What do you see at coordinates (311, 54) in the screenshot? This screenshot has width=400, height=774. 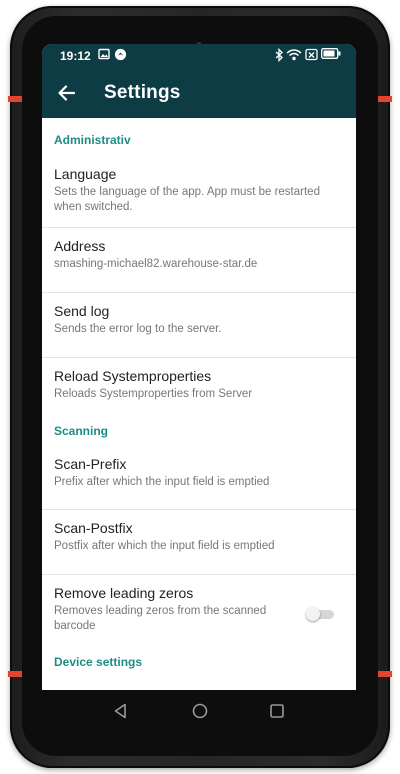 I see `sim-icon` at bounding box center [311, 54].